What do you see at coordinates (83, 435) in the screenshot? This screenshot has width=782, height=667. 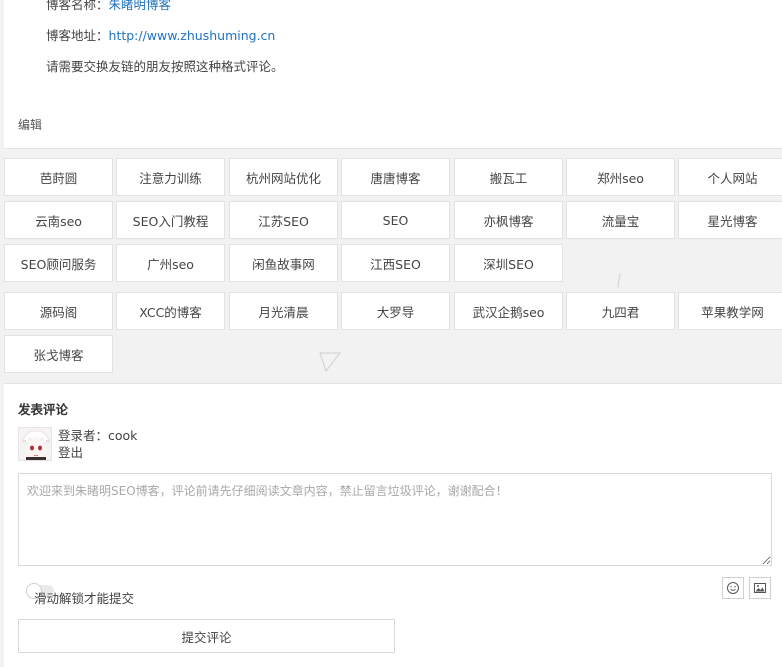 I see `login-prefix: 登录者：` at bounding box center [83, 435].